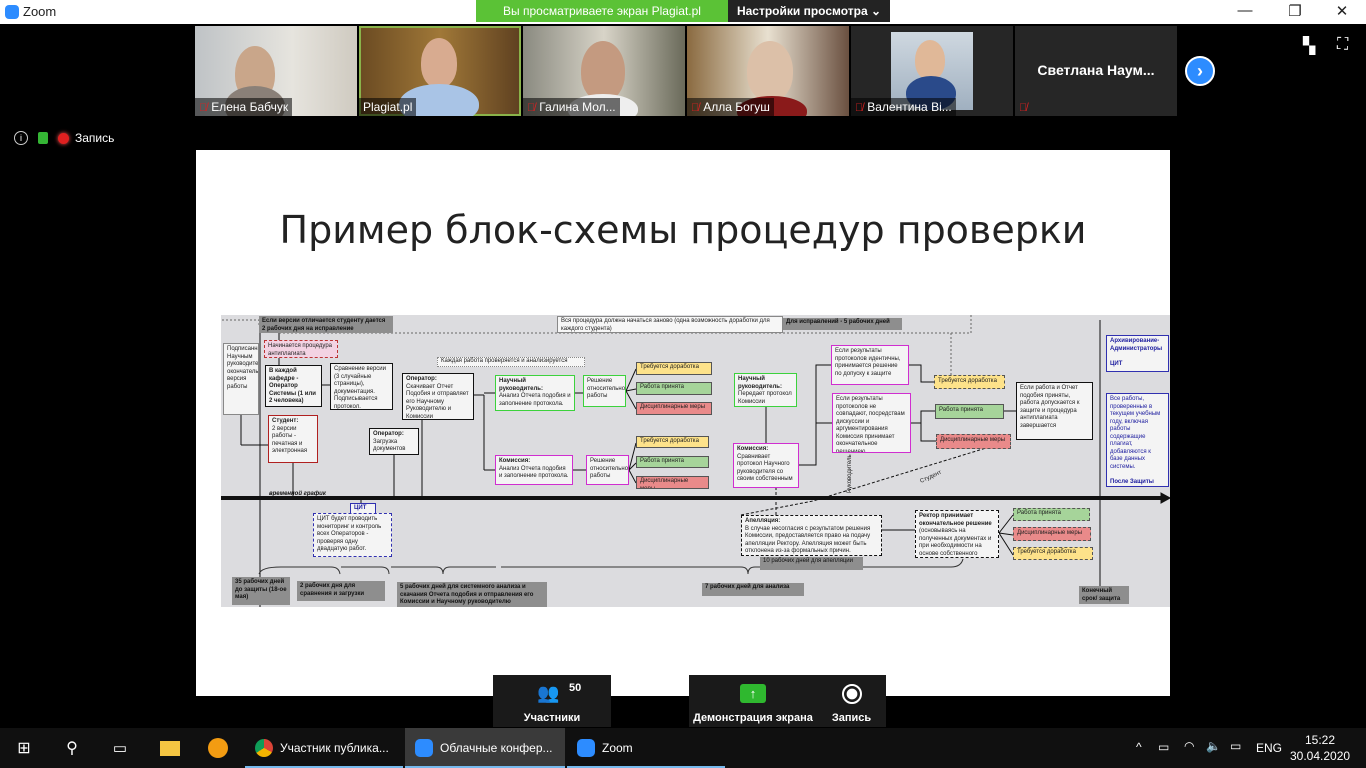 This screenshot has height=768, width=1366. I want to click on supervisor-vertical-label: Руководитель, so click(850, 473).